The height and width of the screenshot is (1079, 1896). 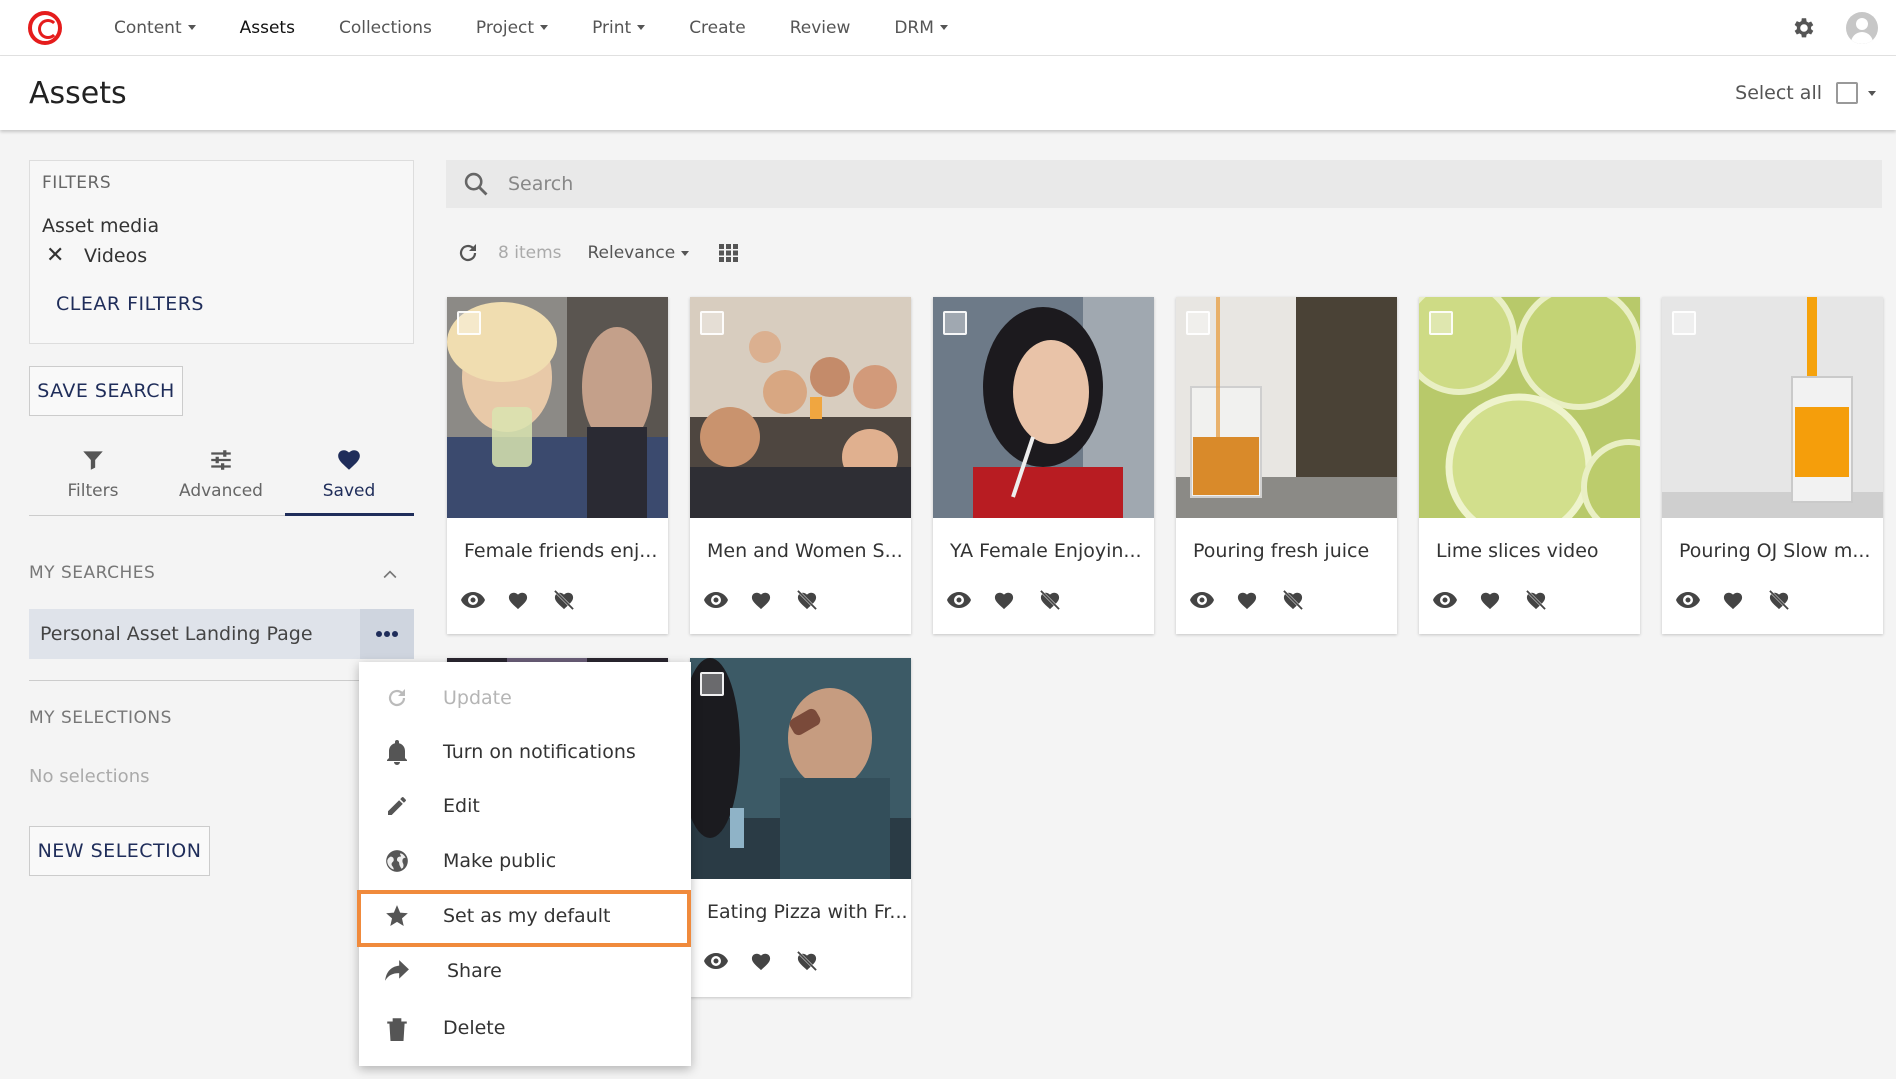 I want to click on active-filter: ✕ Videos, so click(x=94, y=256).